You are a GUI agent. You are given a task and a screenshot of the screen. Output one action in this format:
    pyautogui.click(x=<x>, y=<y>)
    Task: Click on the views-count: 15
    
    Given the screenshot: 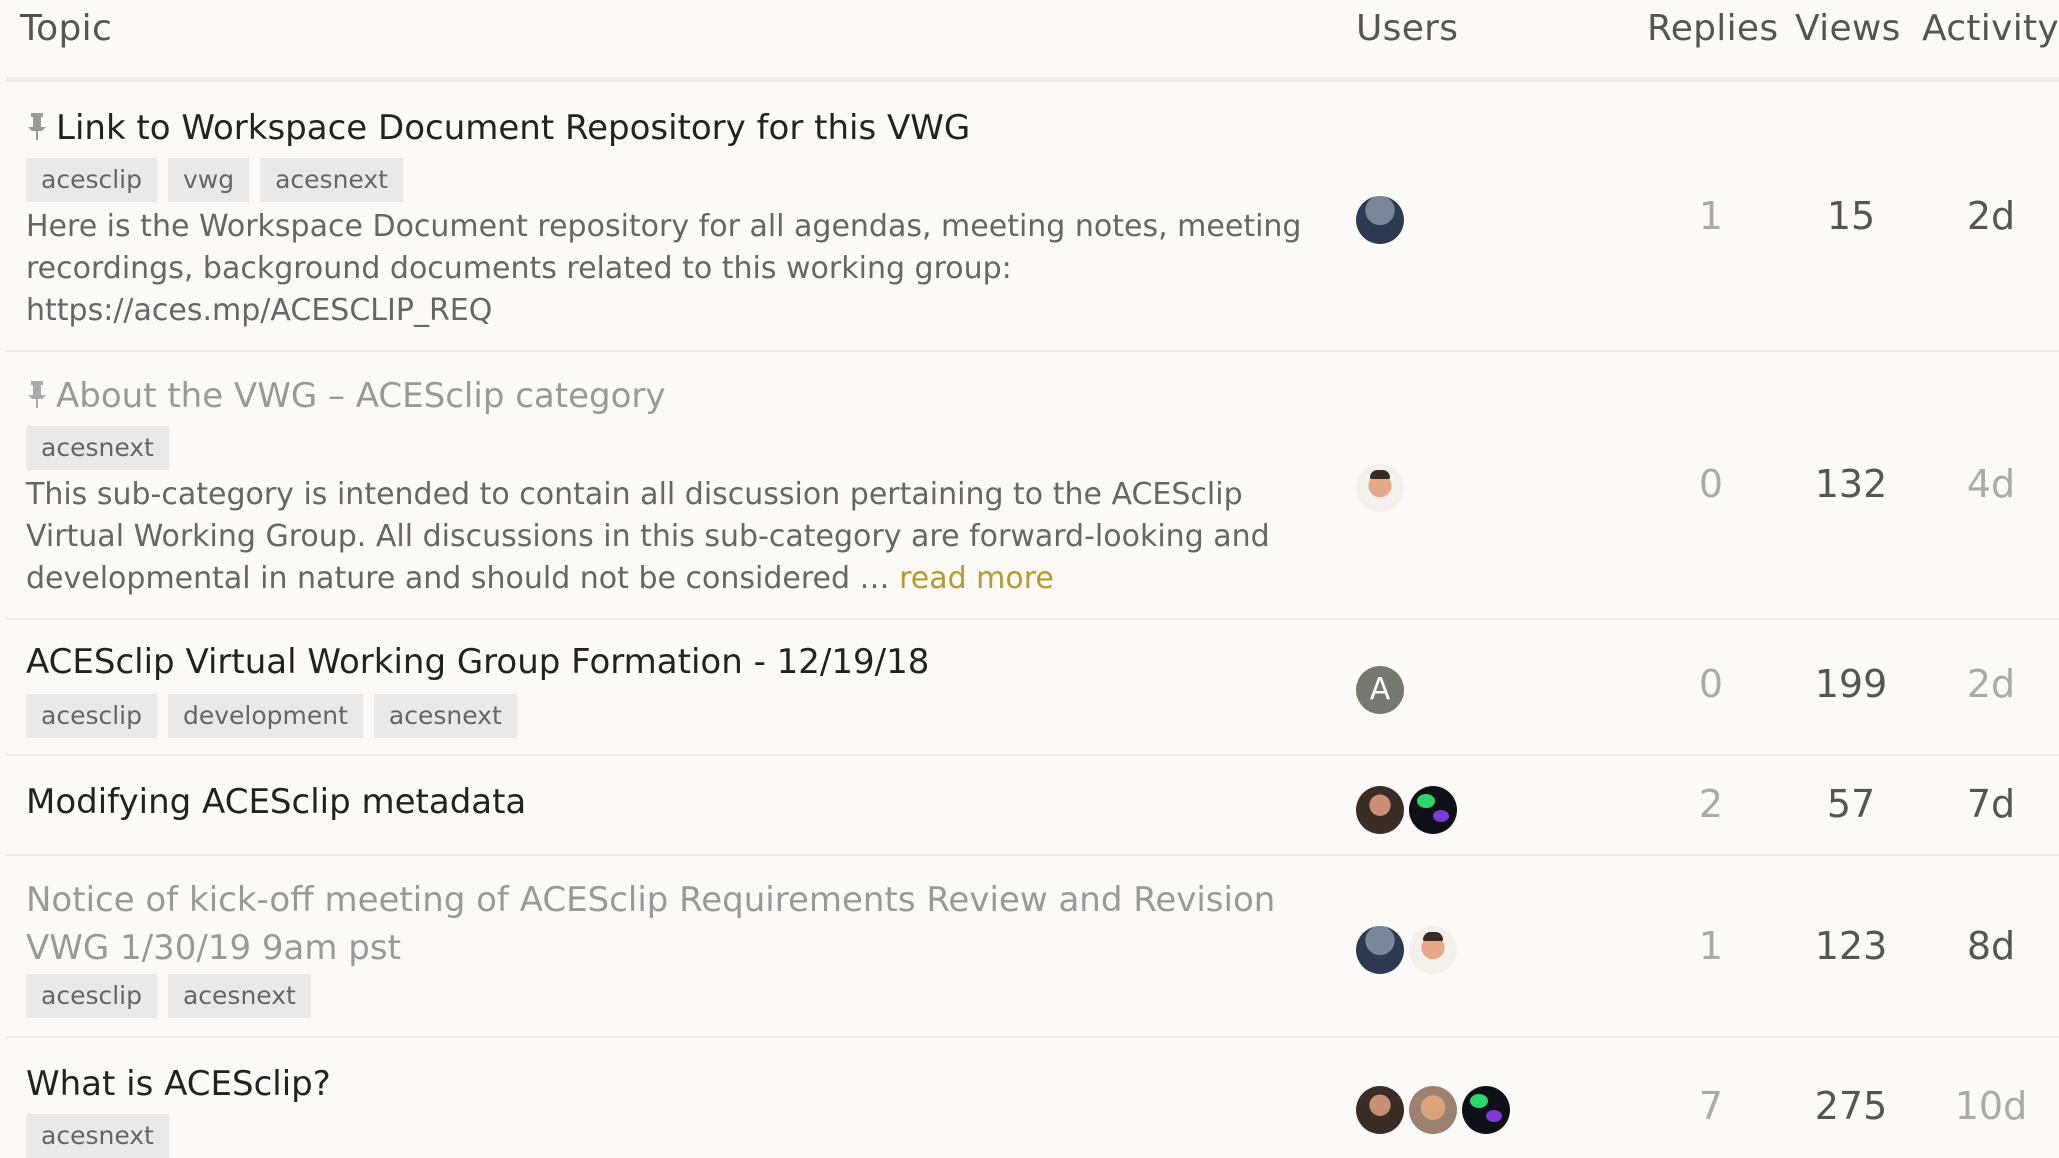 What is the action you would take?
    pyautogui.click(x=1851, y=216)
    